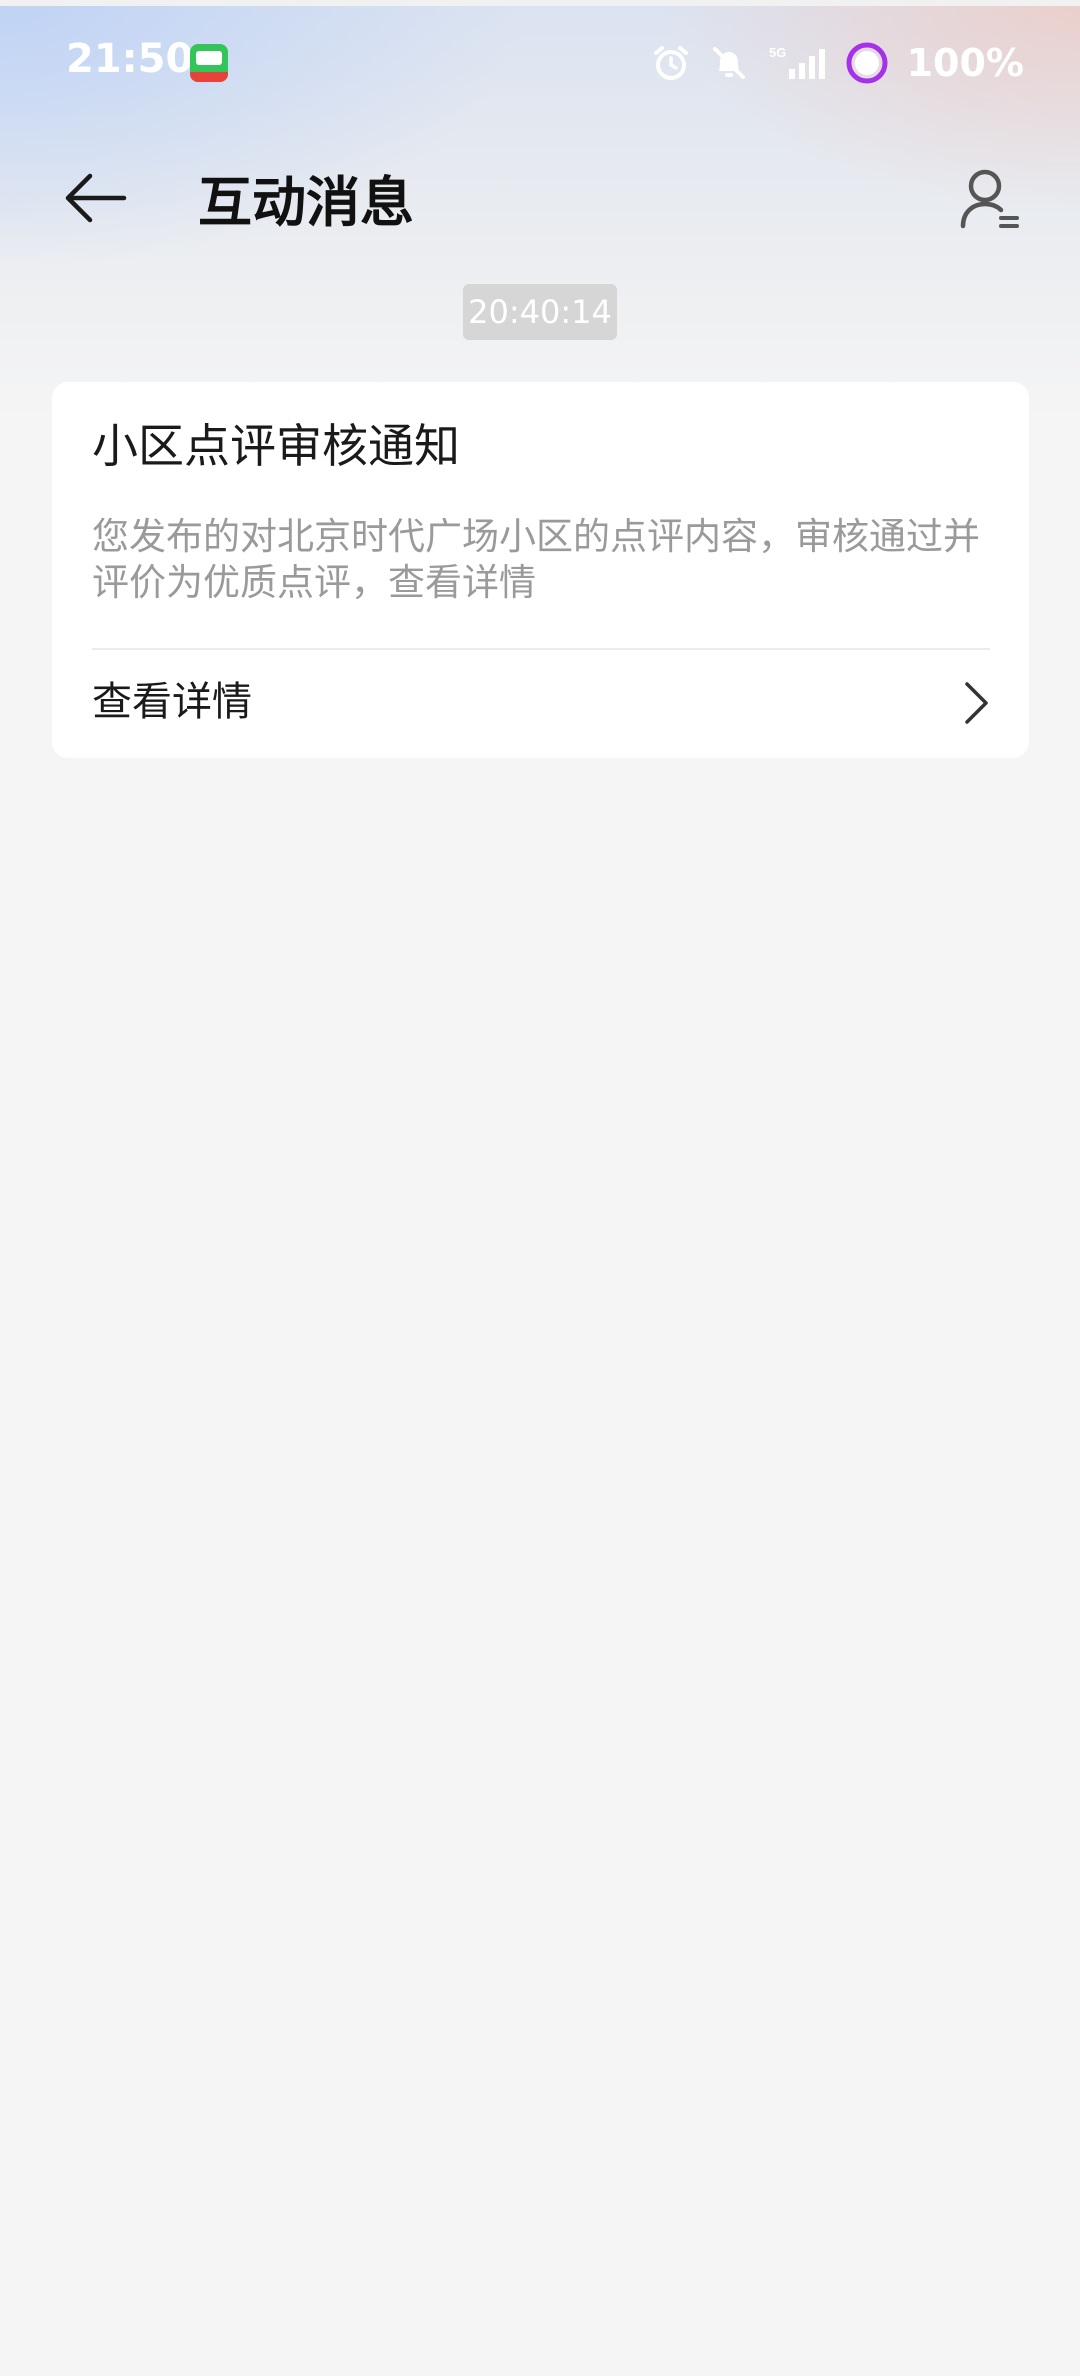  I want to click on svg-text: 5G, so click(777, 52).